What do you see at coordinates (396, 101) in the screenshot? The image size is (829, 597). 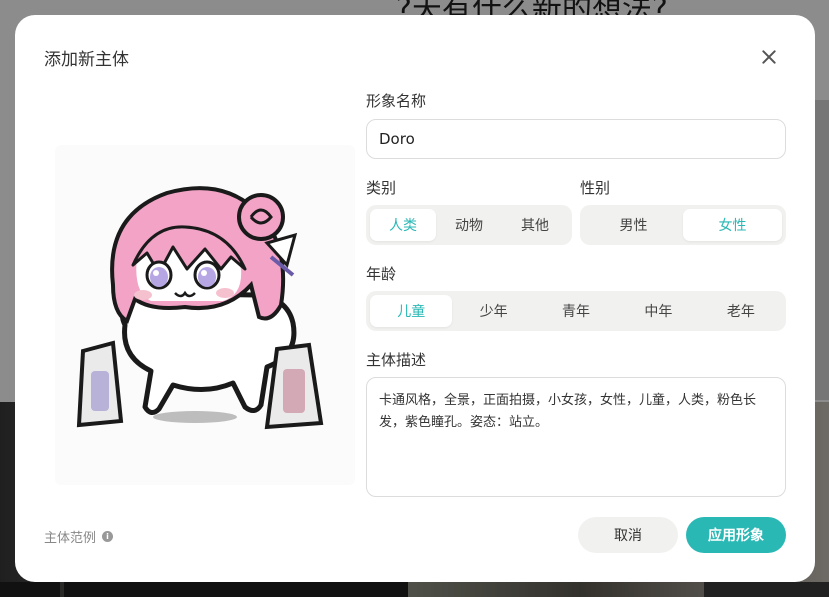 I see `name-label: 形象名称` at bounding box center [396, 101].